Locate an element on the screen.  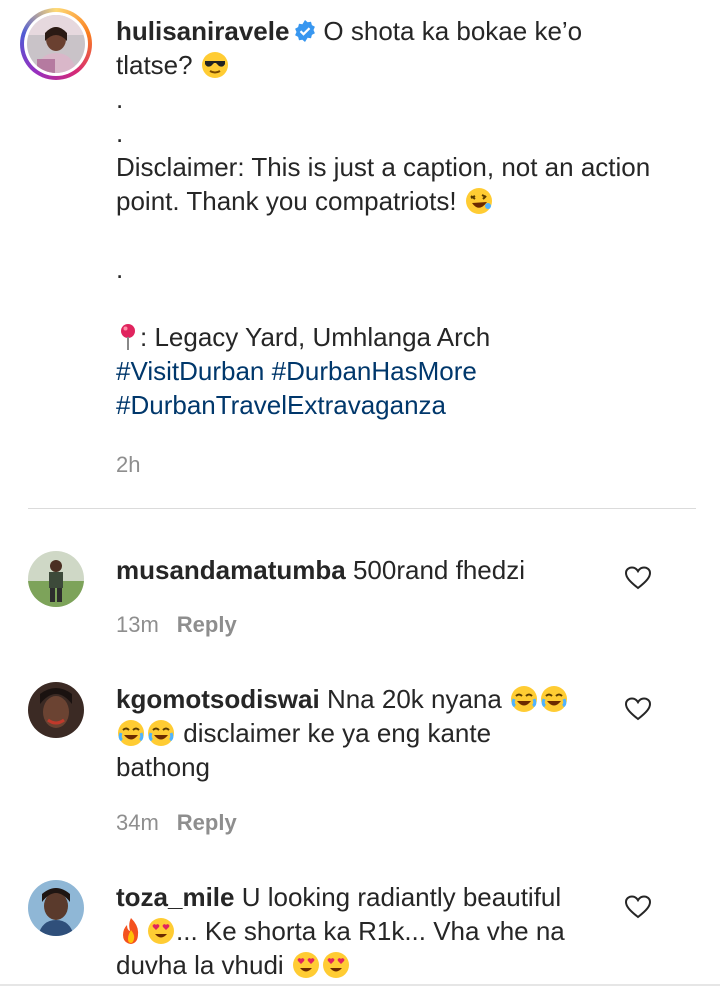
caption-location: : Legacy Yard, Umhlanga Arch is located at coordinates (315, 337).